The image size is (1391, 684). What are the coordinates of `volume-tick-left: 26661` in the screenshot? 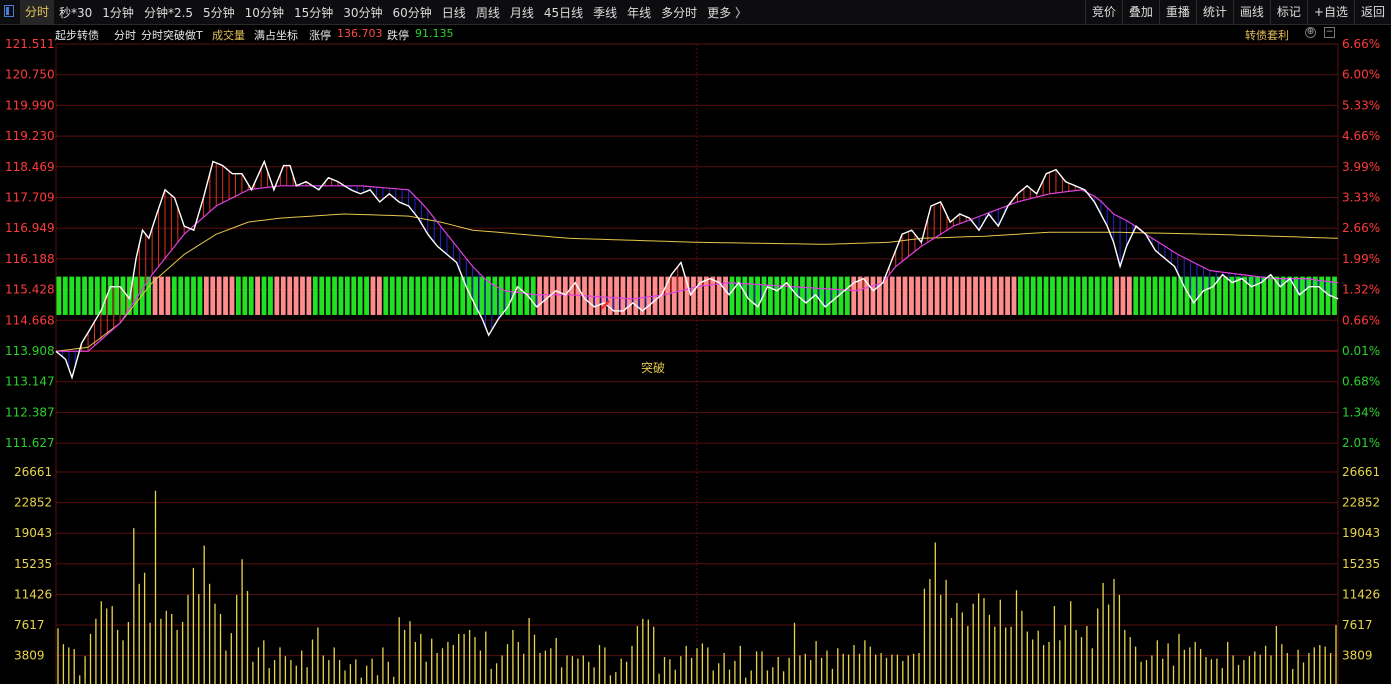 It's located at (33, 472).